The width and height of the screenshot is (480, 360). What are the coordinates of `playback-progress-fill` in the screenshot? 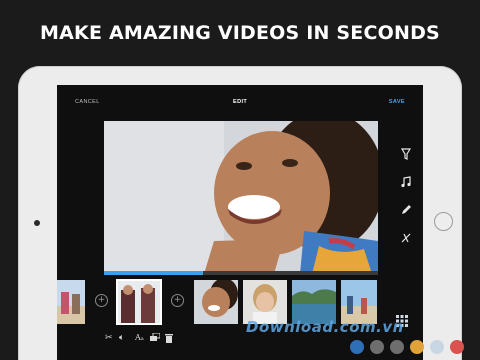 It's located at (153, 273).